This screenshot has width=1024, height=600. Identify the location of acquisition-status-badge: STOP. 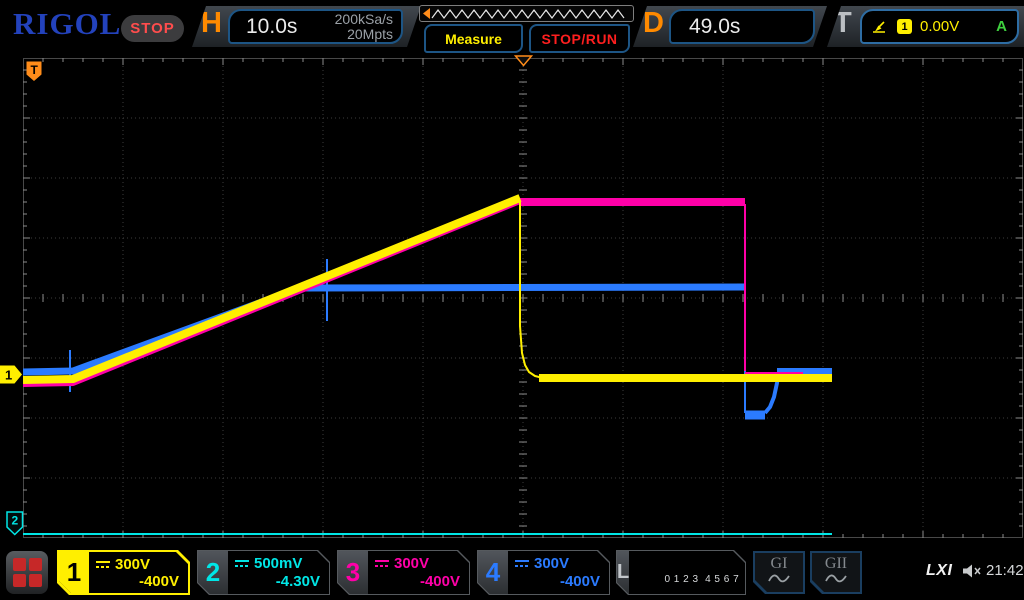
(152, 28).